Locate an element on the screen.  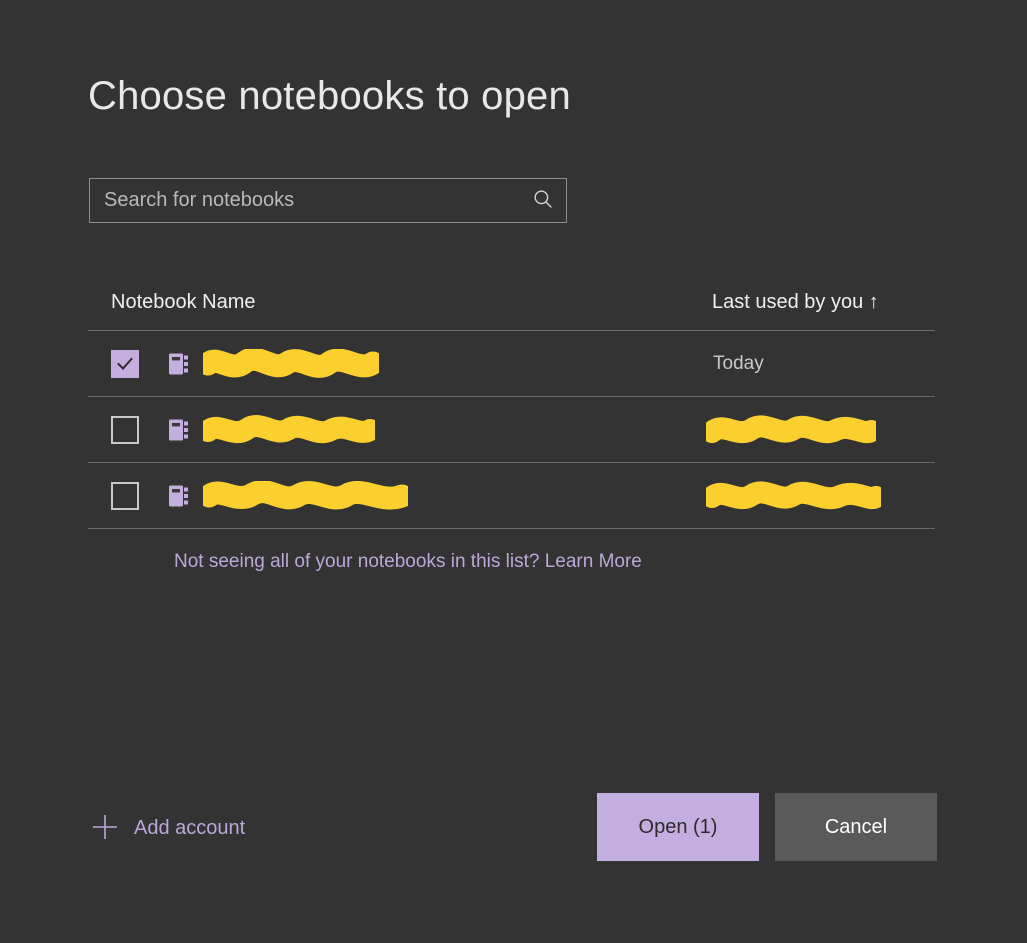
search-icon is located at coordinates (543, 200).